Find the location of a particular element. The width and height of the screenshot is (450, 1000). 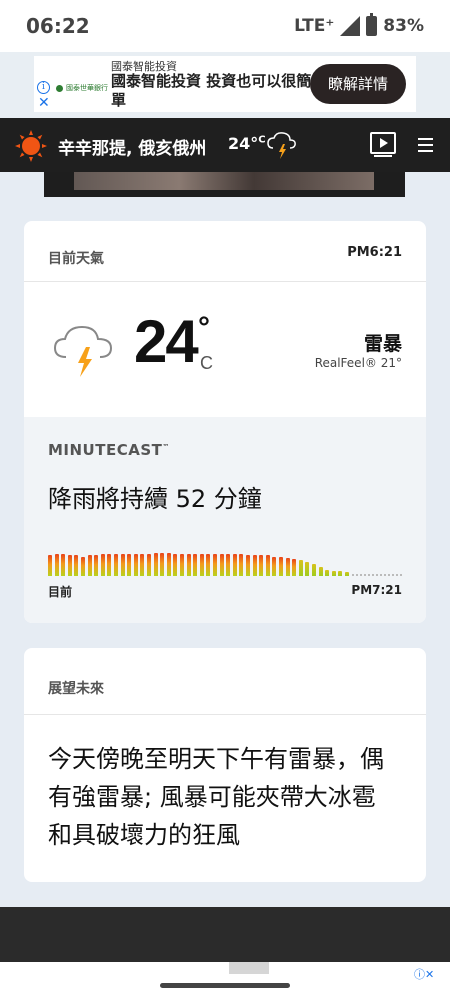

ad-content: i ✕ 國泰世華銀行 國泰智能投資 國泰智能投資 投資也可以很簡單 瞭解詳情 is located at coordinates (225, 84).